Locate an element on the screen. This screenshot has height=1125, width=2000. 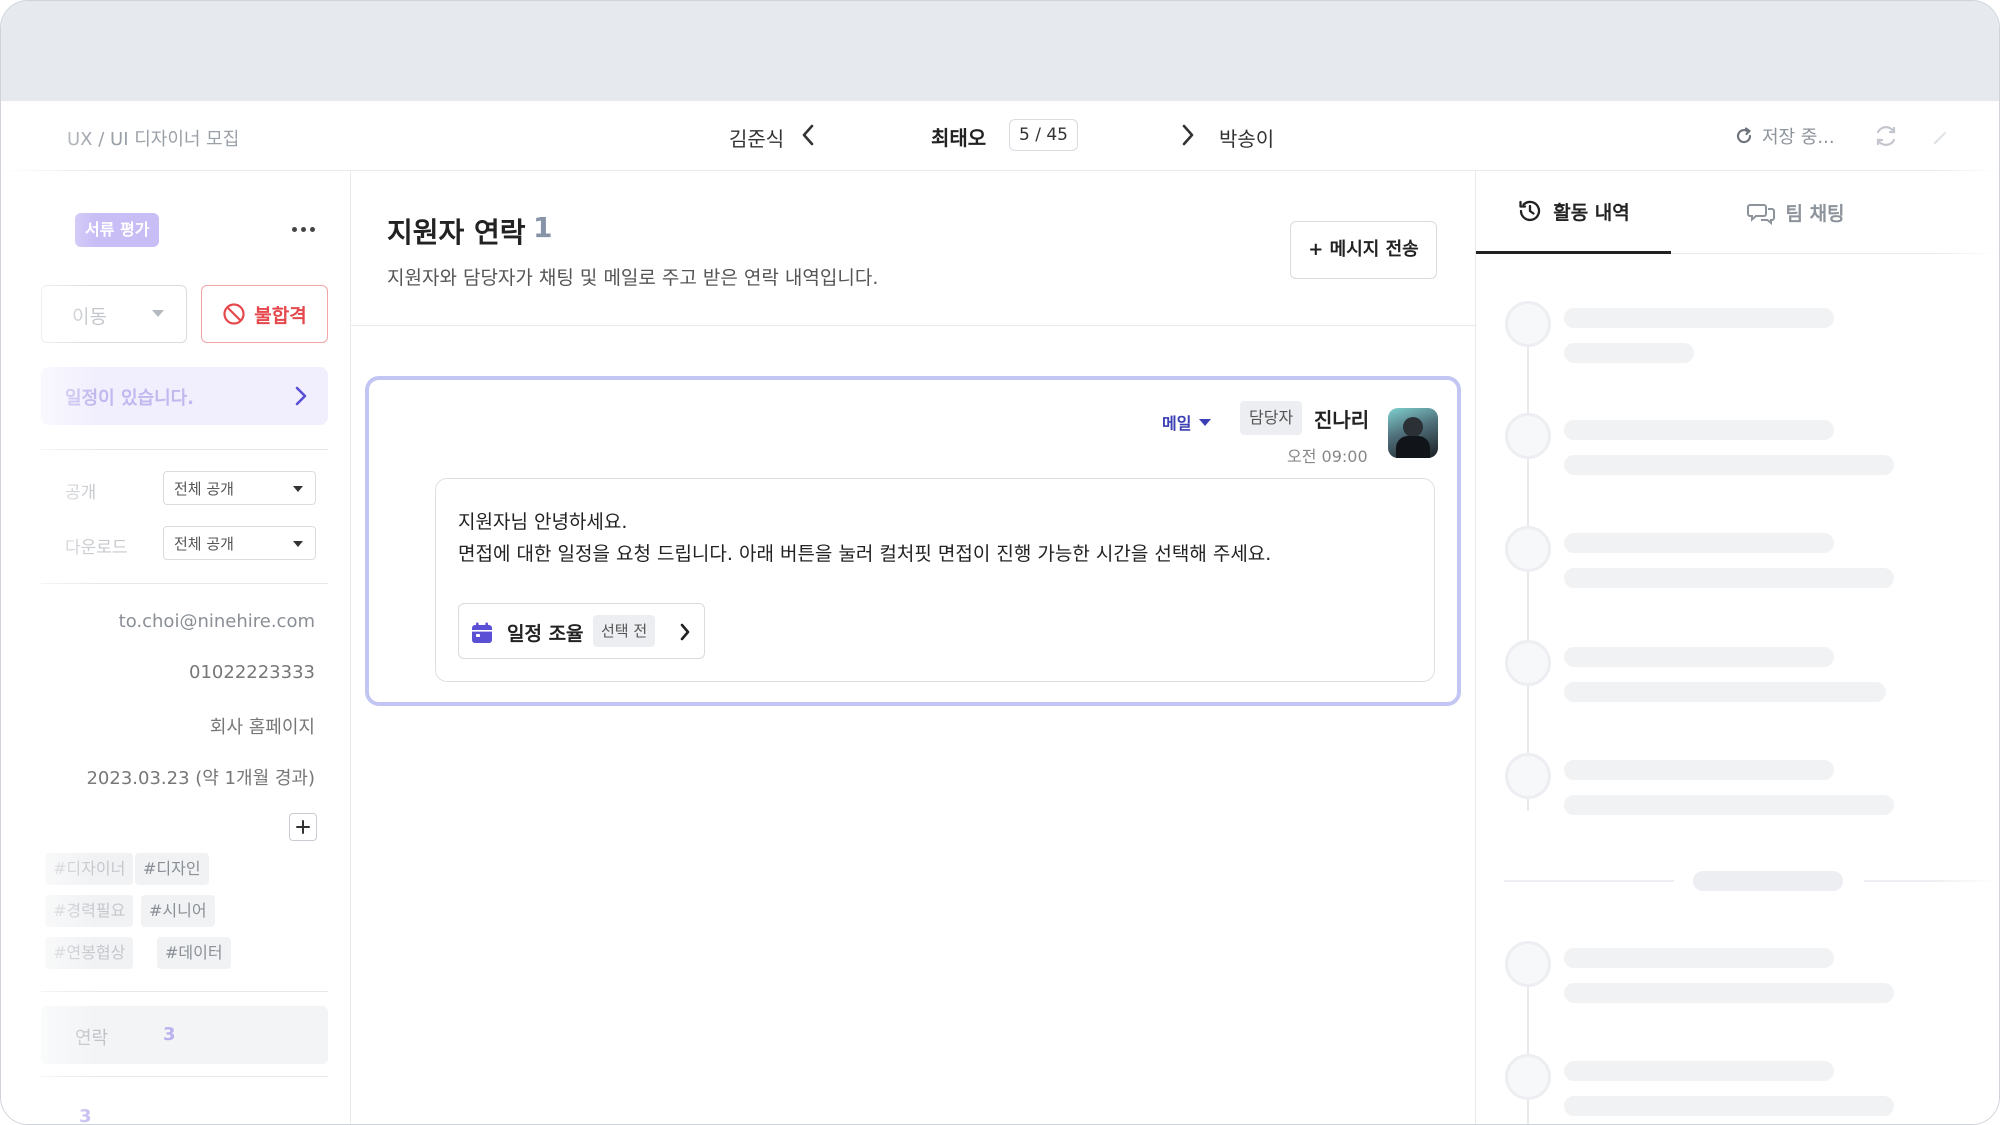
tab-activity: 활동 내역 is located at coordinates (1573, 212).